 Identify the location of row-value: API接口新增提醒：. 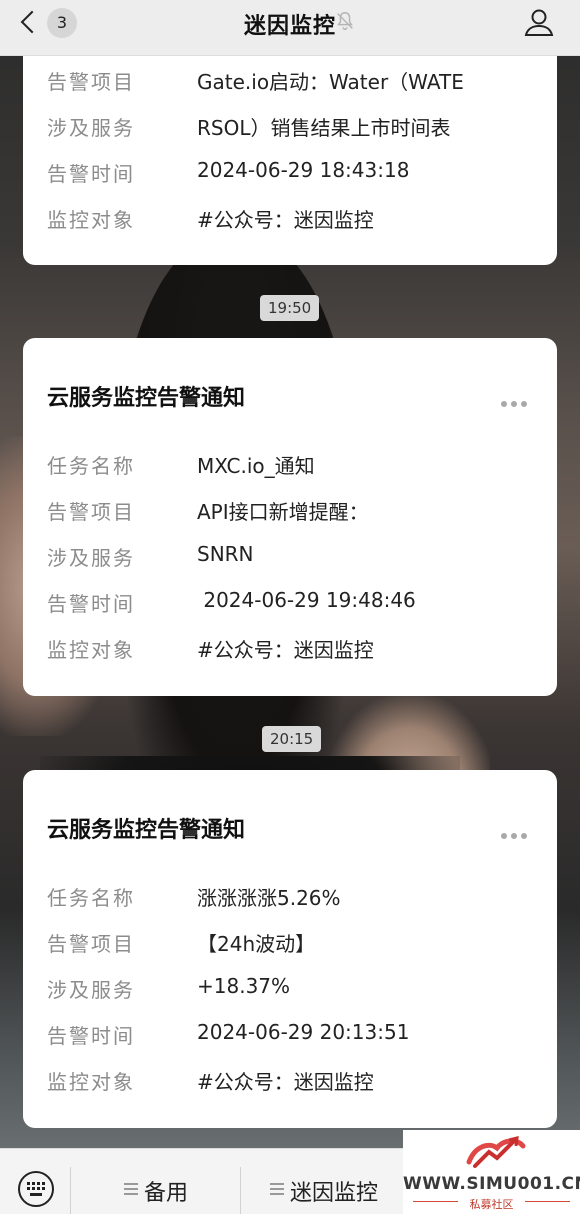
(283, 512).